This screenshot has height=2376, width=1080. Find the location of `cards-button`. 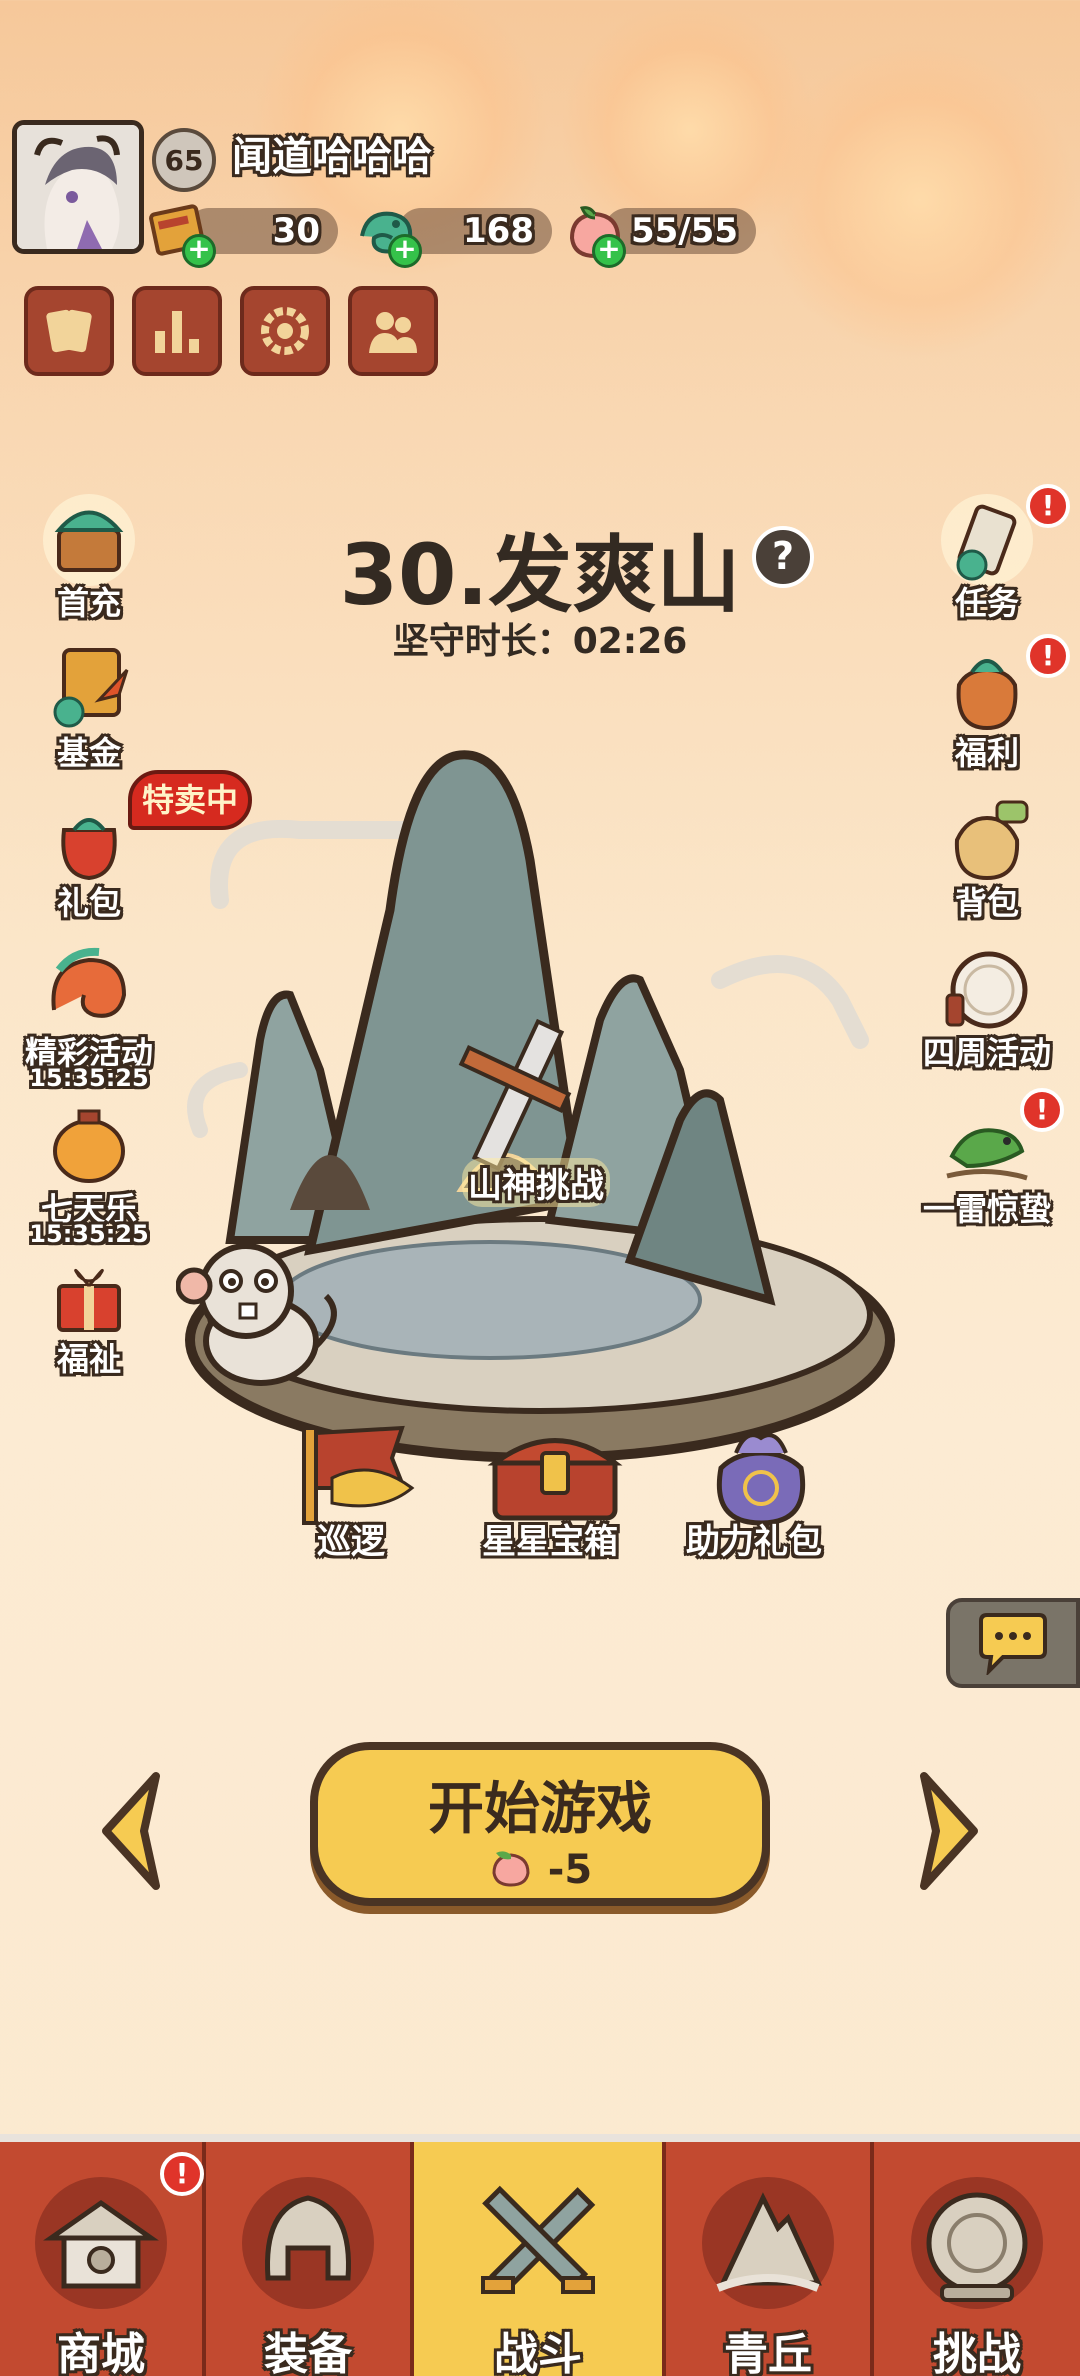

cards-button is located at coordinates (69, 331).